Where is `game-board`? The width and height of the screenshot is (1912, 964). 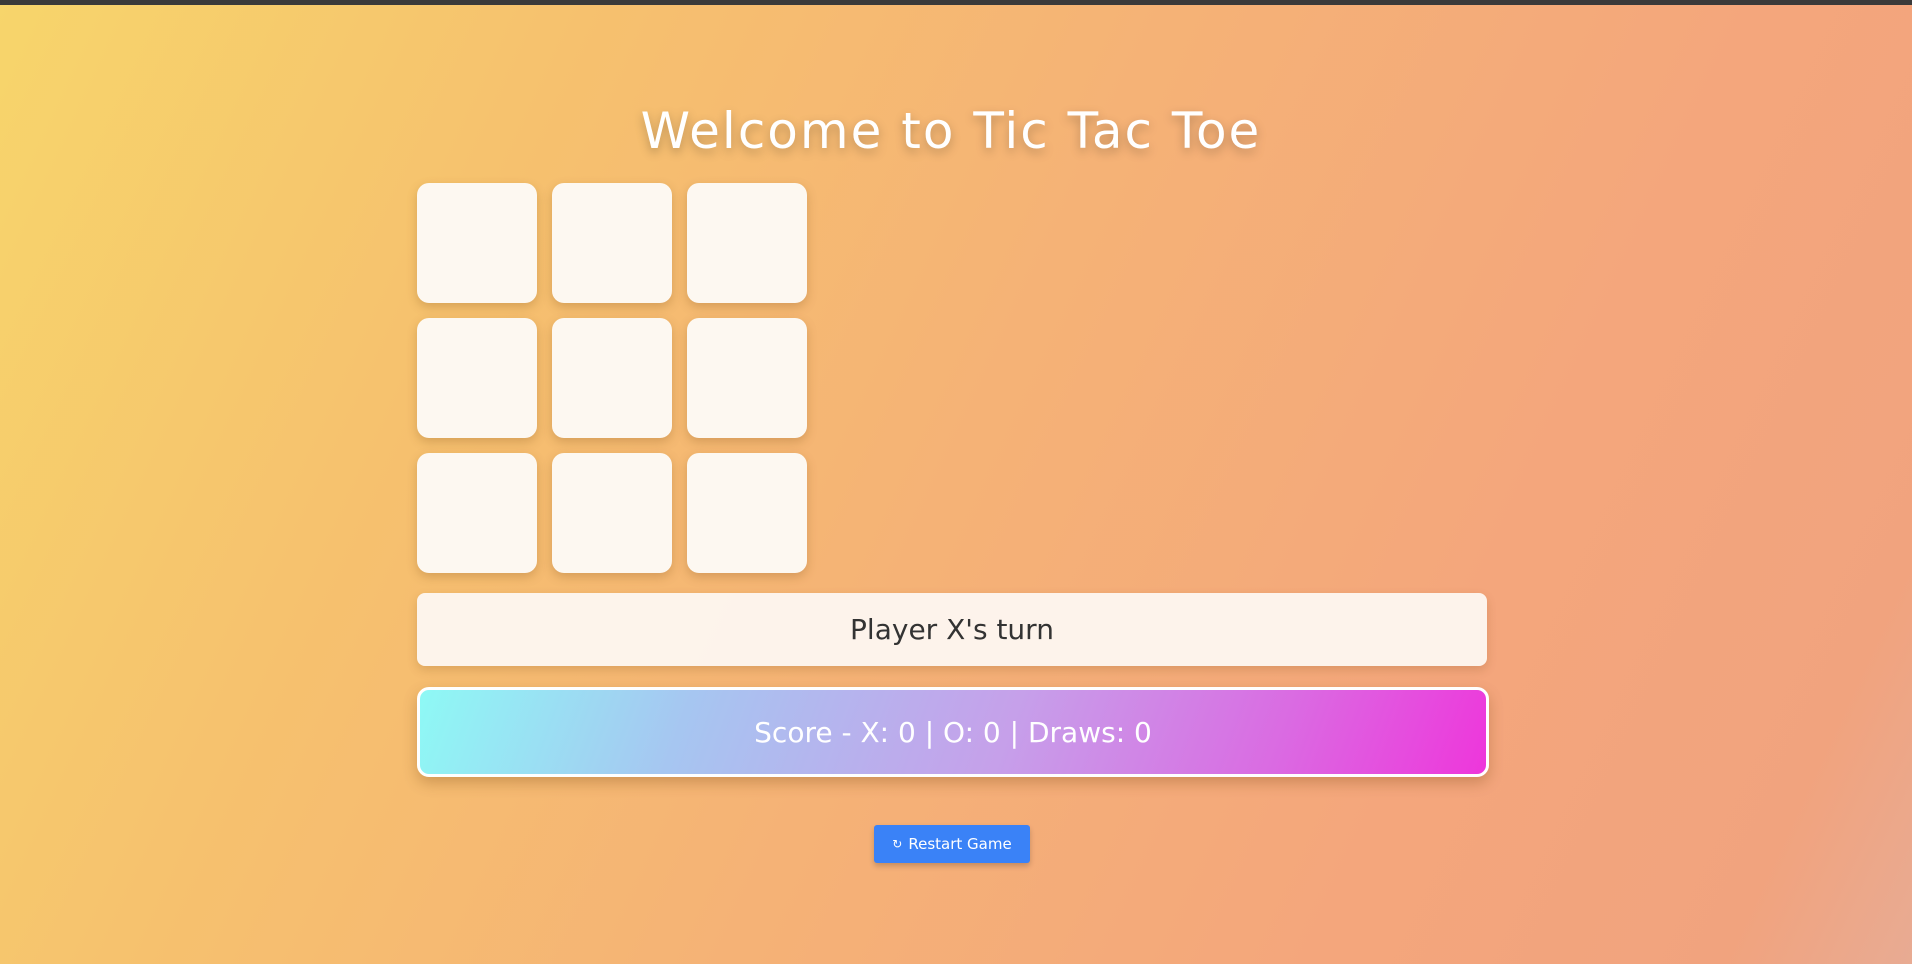 game-board is located at coordinates (612, 378).